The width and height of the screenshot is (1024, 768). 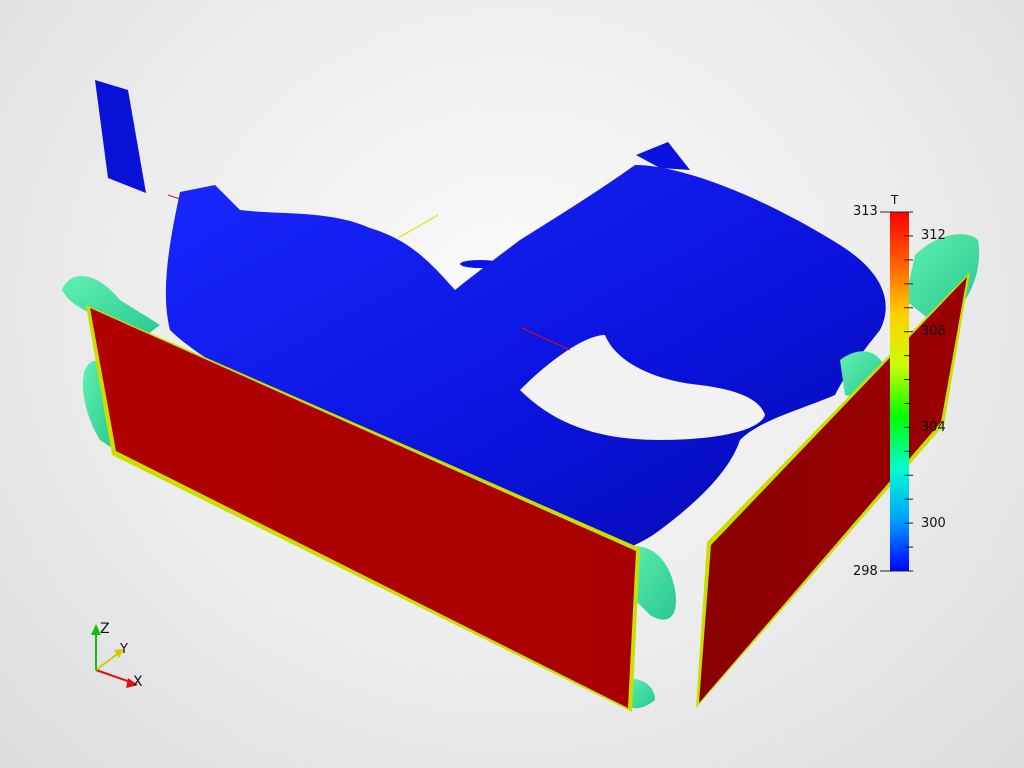 I want to click on scalar-bar-tick-312: 312, so click(x=933, y=235).